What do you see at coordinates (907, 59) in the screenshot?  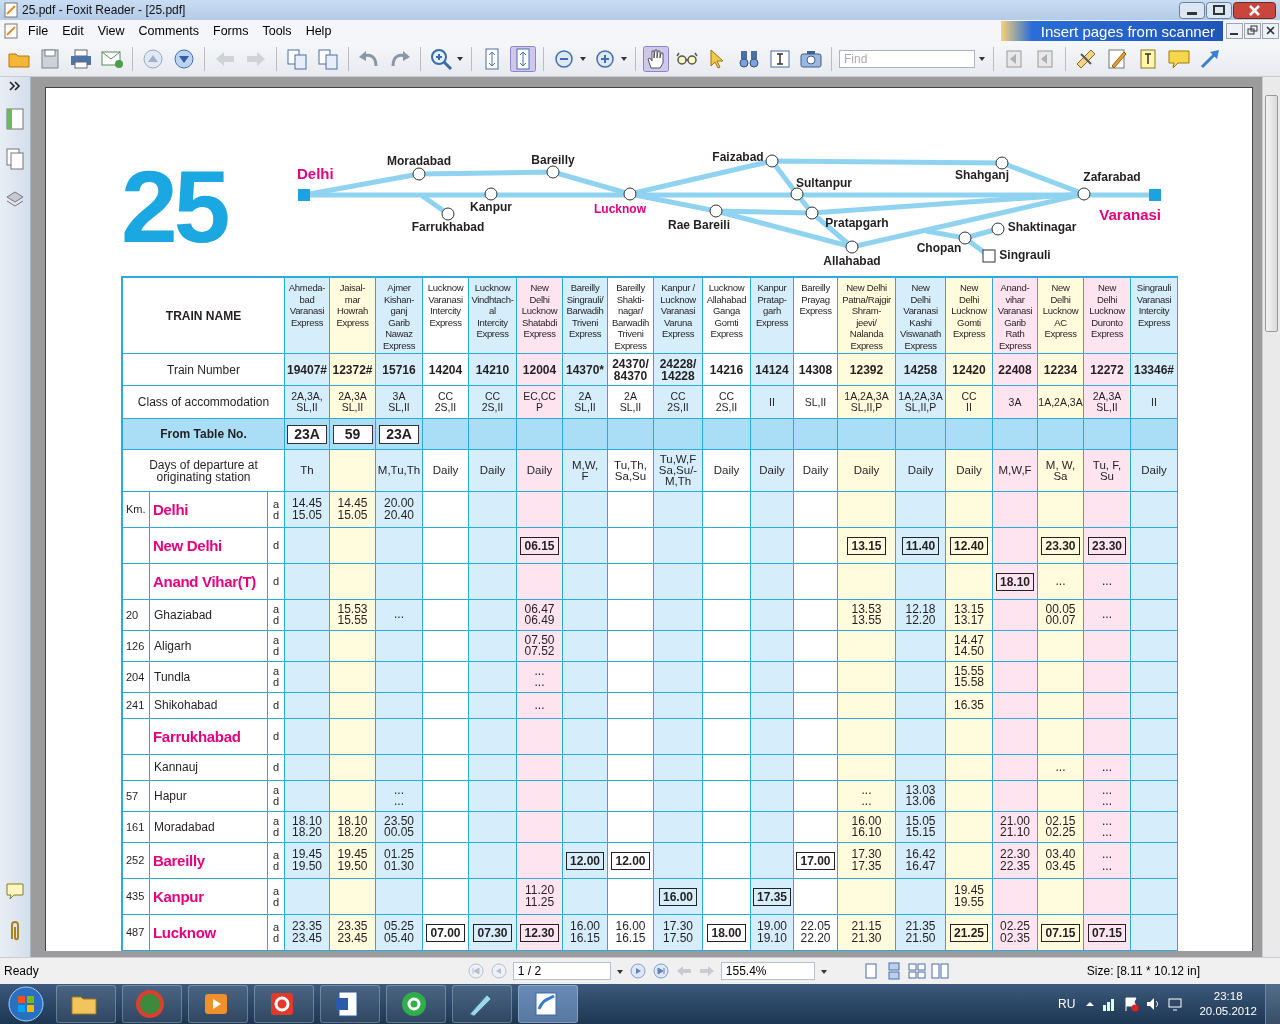 I see `find-field: Find` at bounding box center [907, 59].